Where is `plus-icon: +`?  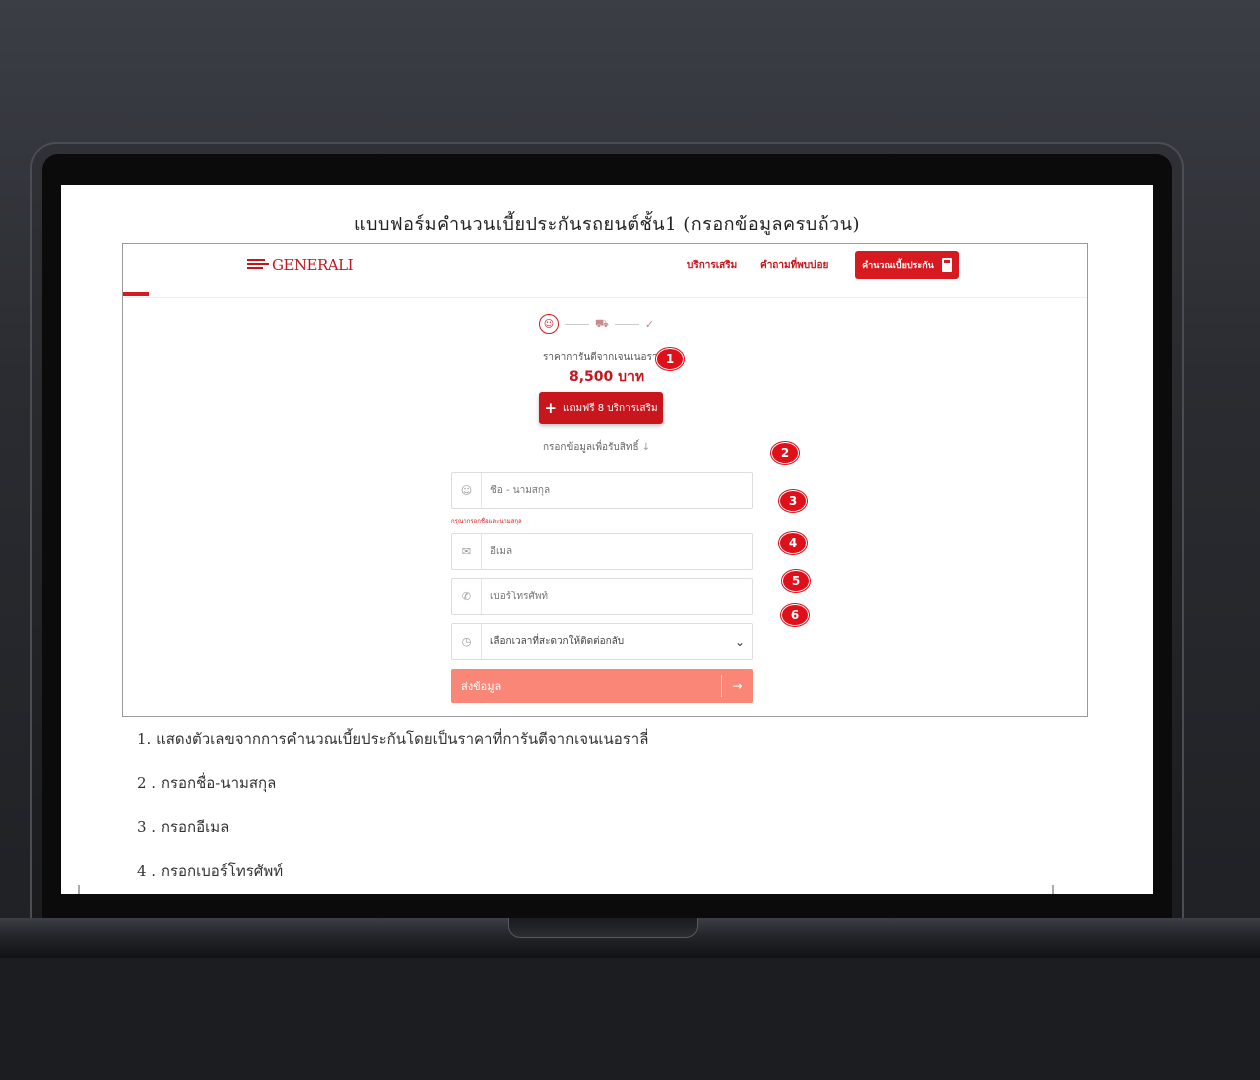
plus-icon: + is located at coordinates (551, 408).